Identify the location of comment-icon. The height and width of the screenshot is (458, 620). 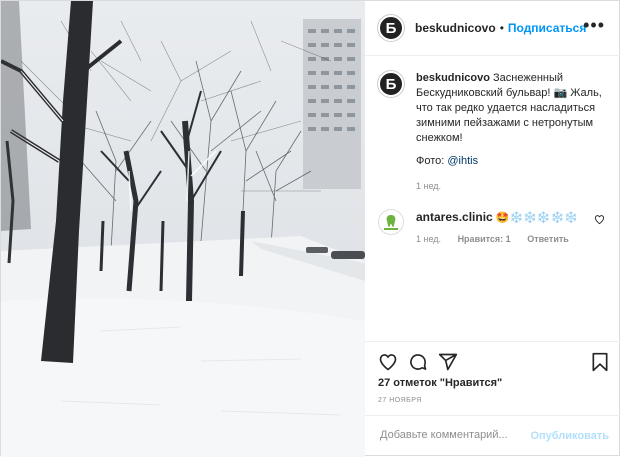
(418, 362).